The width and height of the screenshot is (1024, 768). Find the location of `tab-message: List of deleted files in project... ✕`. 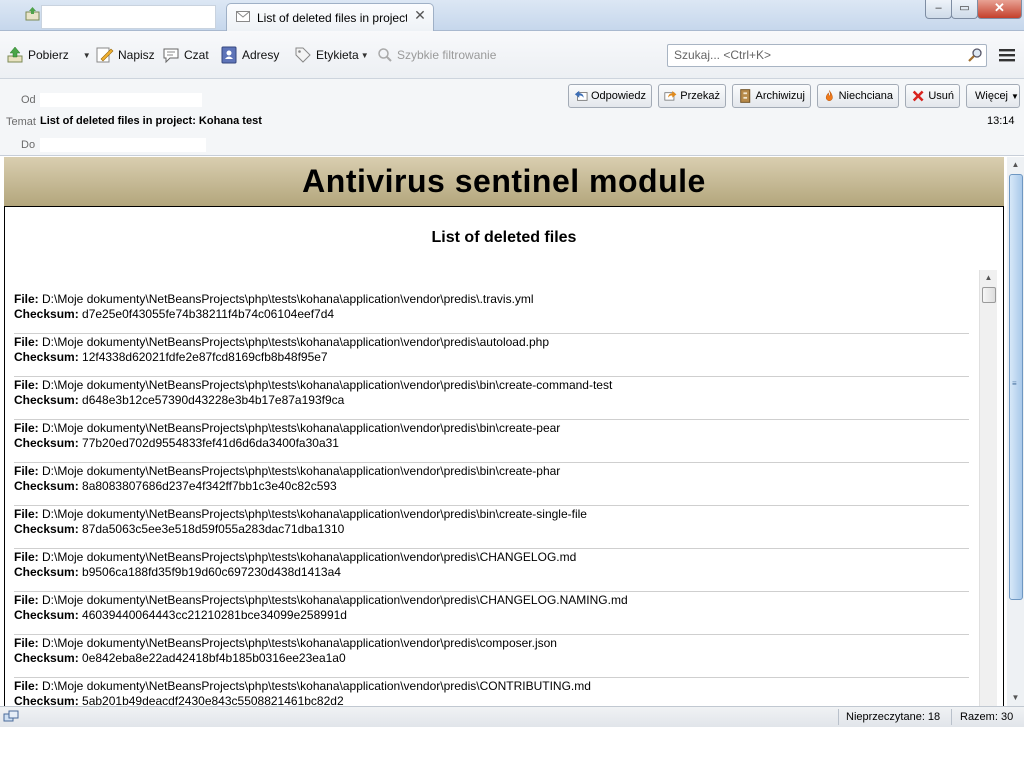

tab-message: List of deleted files in project... ✕ is located at coordinates (330, 17).